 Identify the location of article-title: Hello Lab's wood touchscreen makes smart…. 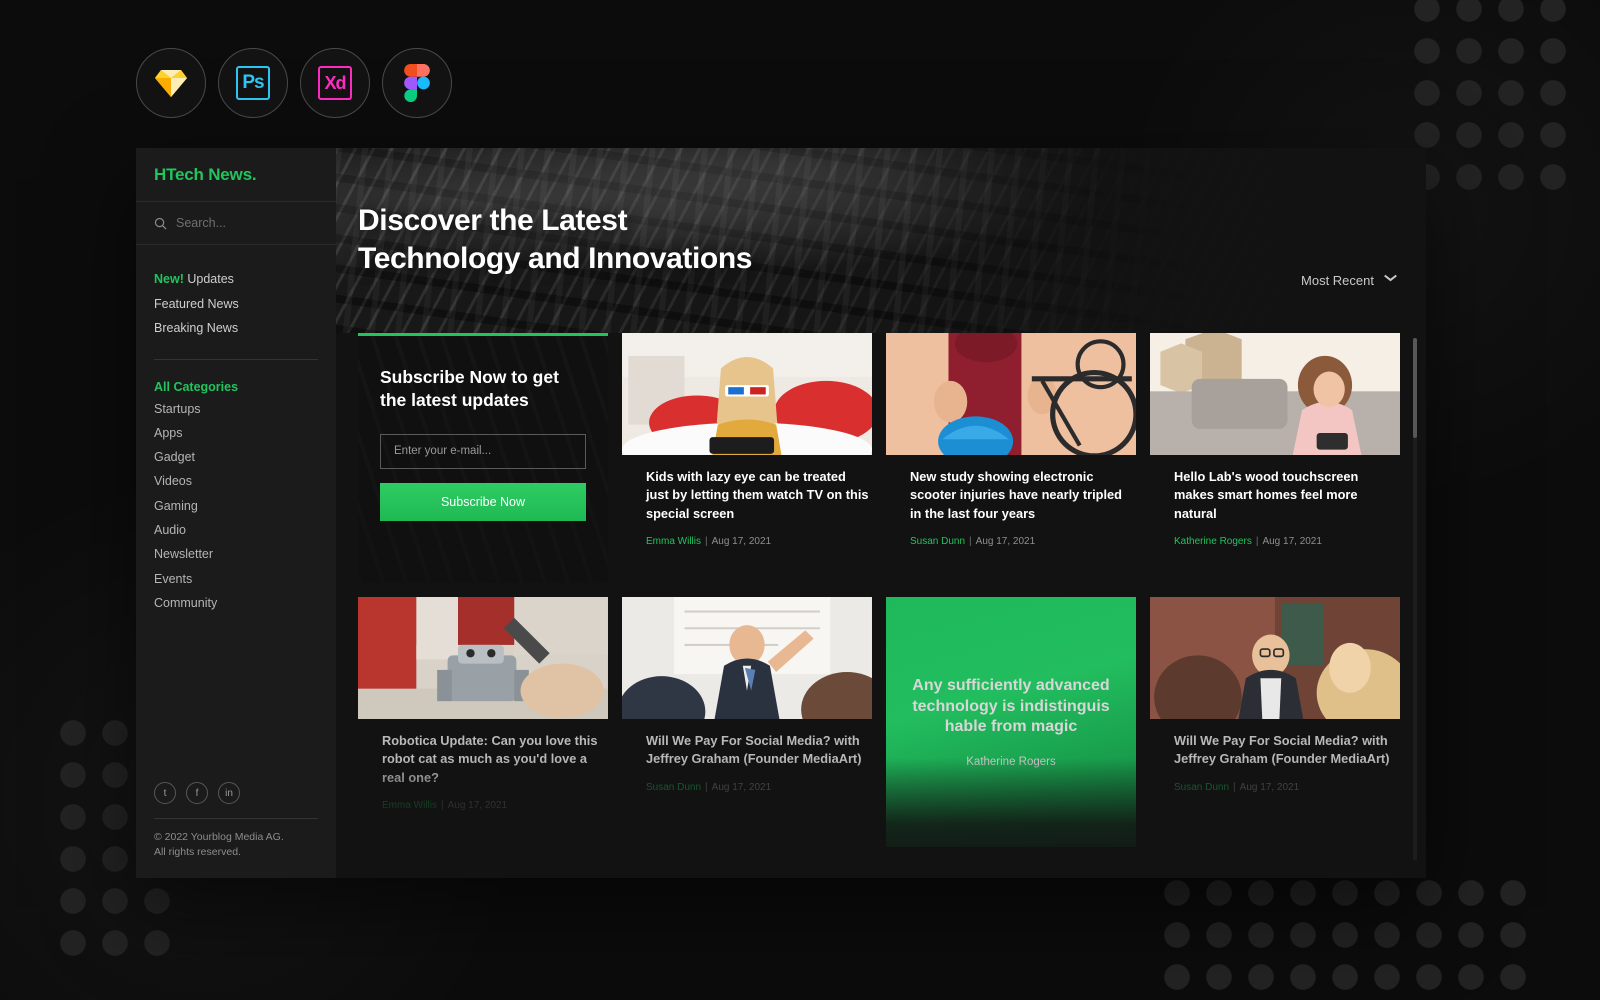
(1266, 495).